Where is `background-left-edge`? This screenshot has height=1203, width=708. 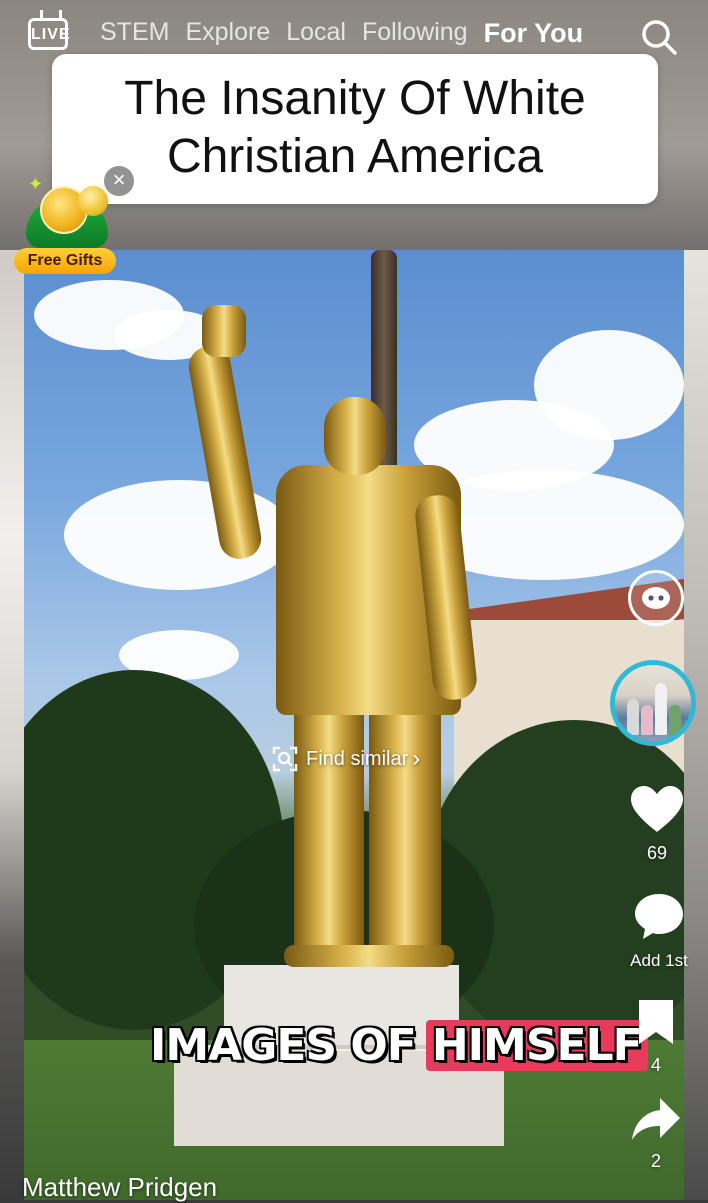 background-left-edge is located at coordinates (12, 725).